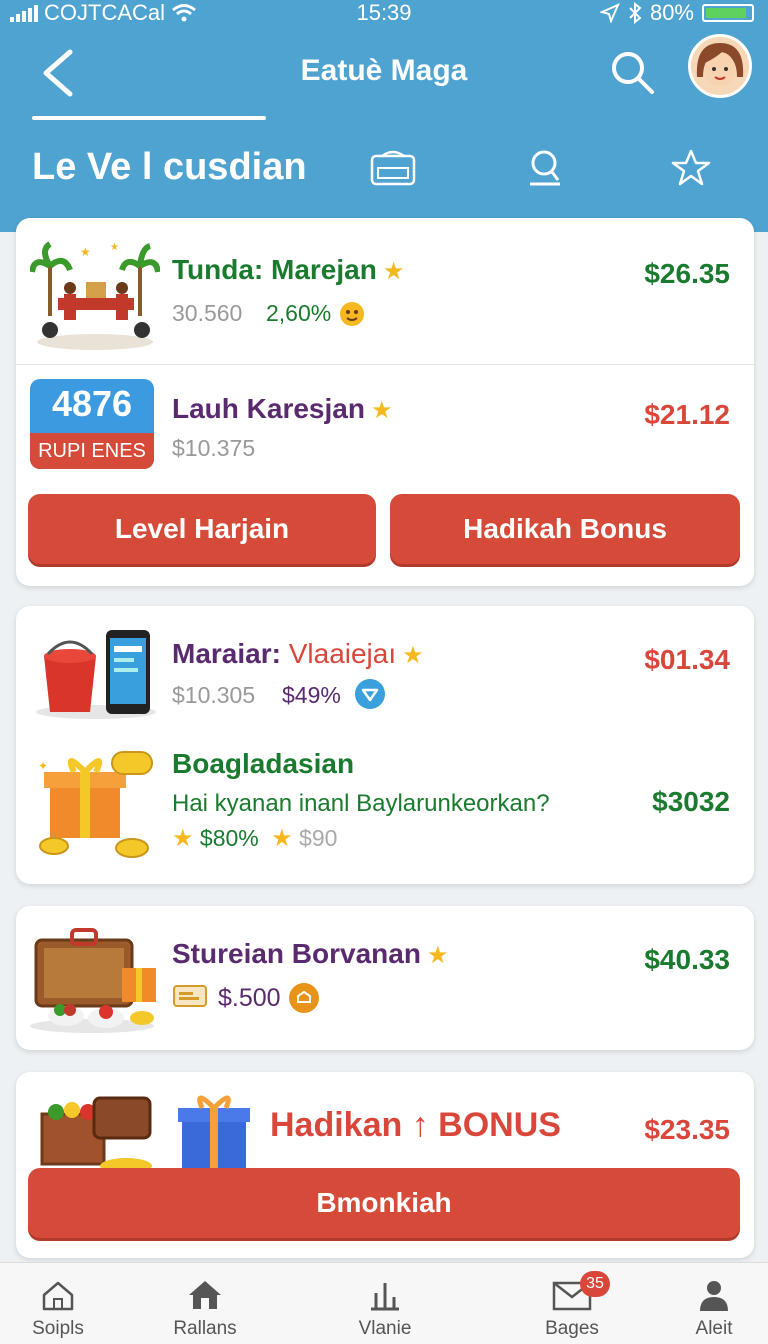 The image size is (768, 1344). I want to click on bottom-tab-bar: Soipls Rallans Vlanie Bages 35 Aleit, so click(384, 1303).